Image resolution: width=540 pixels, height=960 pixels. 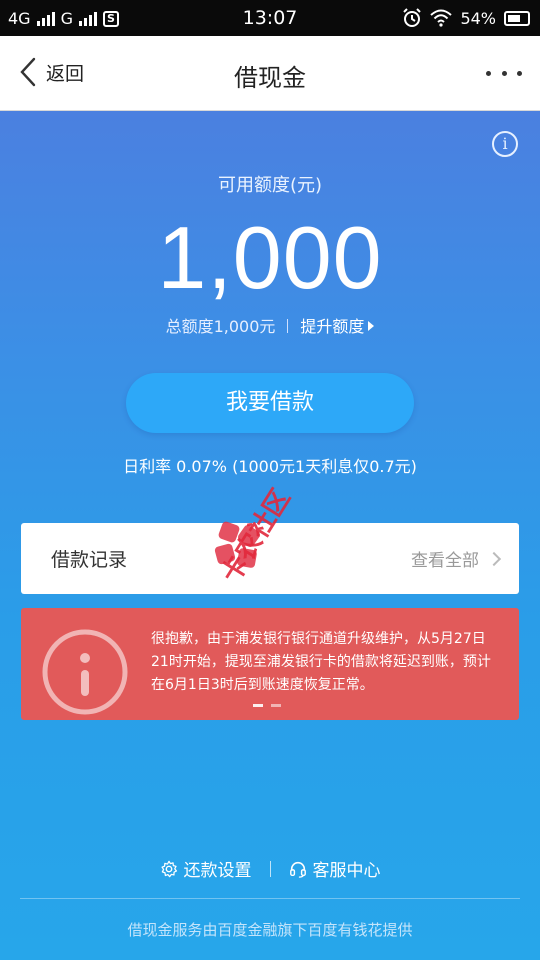 What do you see at coordinates (441, 18) in the screenshot?
I see `wifi-icon` at bounding box center [441, 18].